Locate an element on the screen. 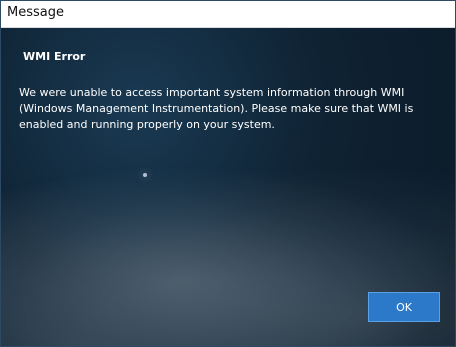 This screenshot has height=347, width=456. error-heading: WMI Error is located at coordinates (54, 56).